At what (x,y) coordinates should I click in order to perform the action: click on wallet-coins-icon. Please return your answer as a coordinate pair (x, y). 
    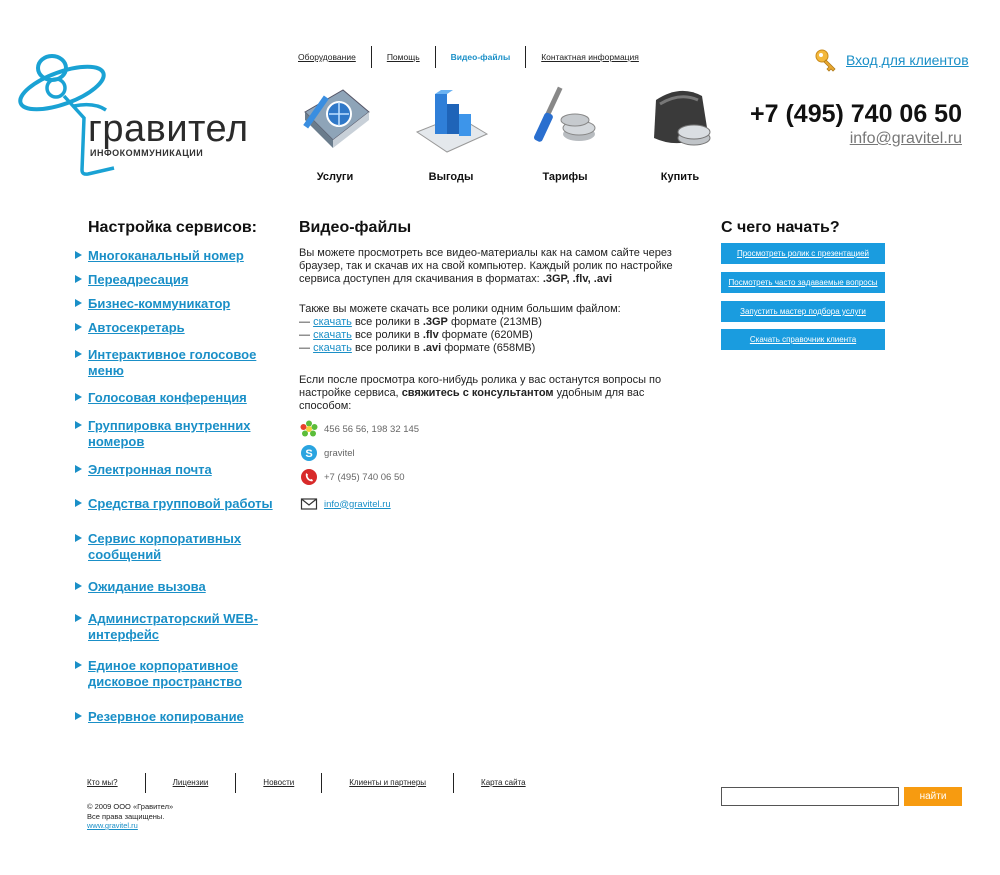
    Looking at the image, I should click on (682, 118).